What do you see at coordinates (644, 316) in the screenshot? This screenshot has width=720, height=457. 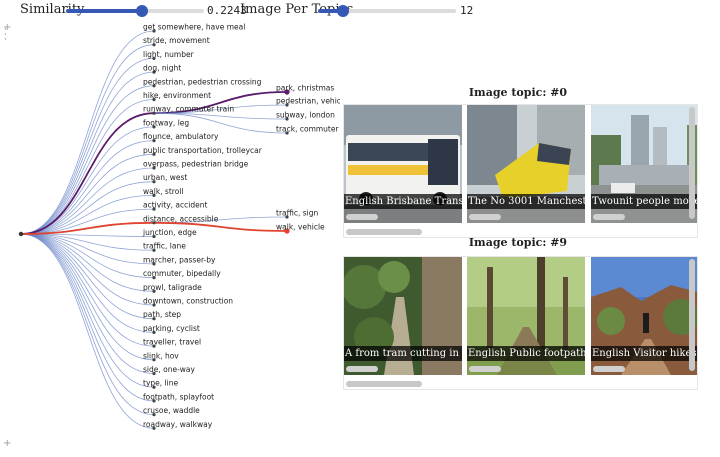 I see `image-card: English Visitor hikes` at bounding box center [644, 316].